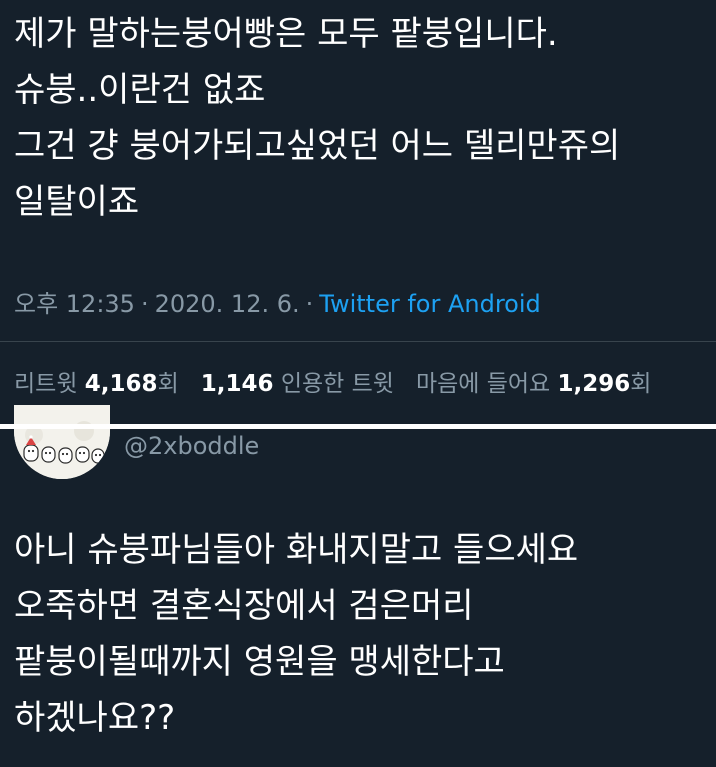 The width and height of the screenshot is (716, 767). I want to click on quotes-stat: 1,146 인용한 트윗, so click(297, 384).